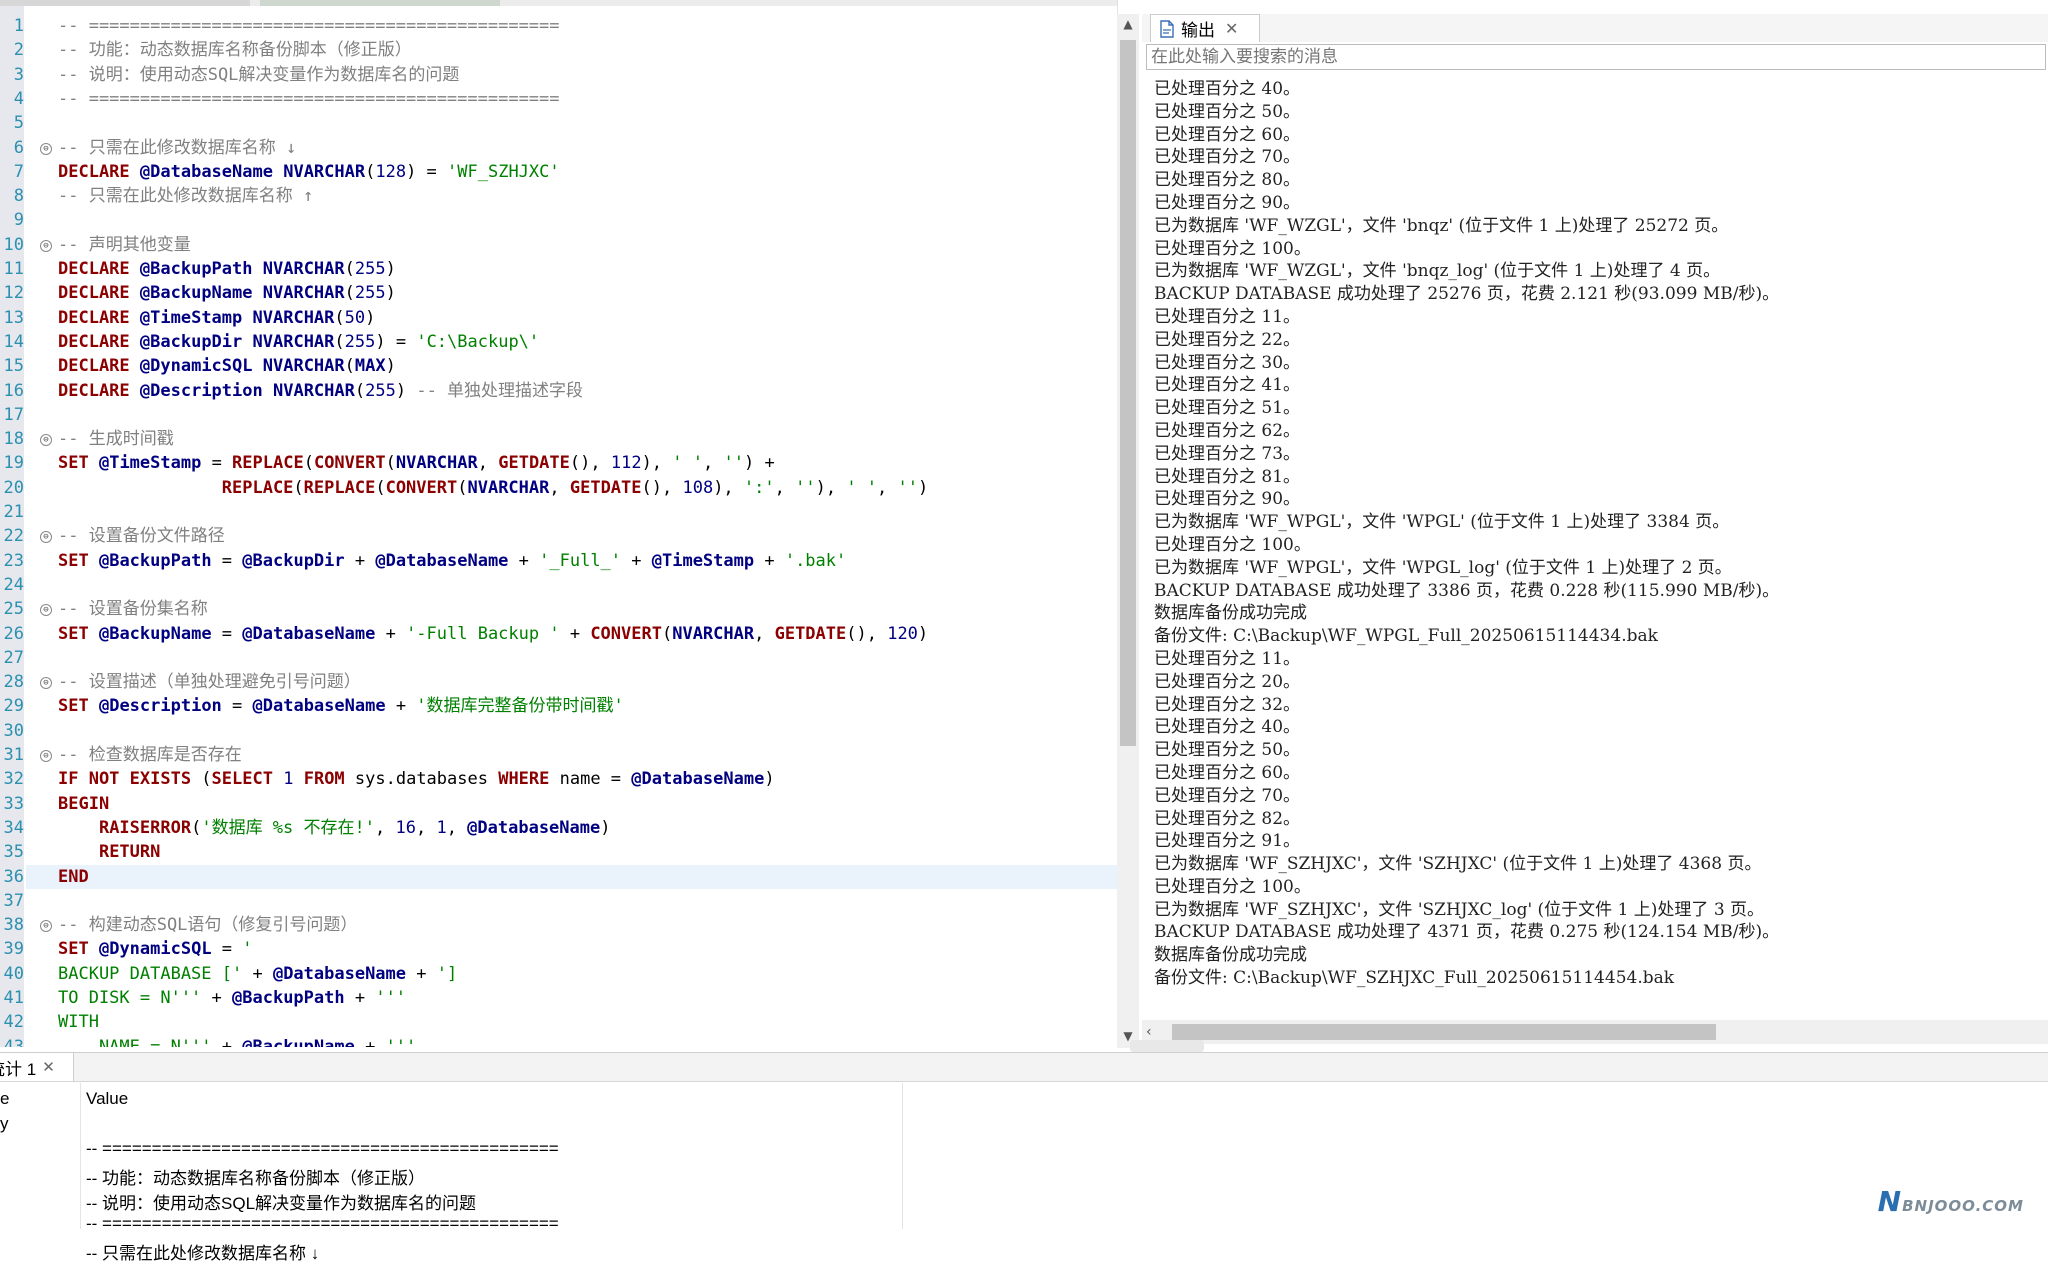 Image resolution: width=2048 pixels, height=1264 pixels. Describe the element at coordinates (109, 852) in the screenshot. I see `code-line: RETURN` at that location.